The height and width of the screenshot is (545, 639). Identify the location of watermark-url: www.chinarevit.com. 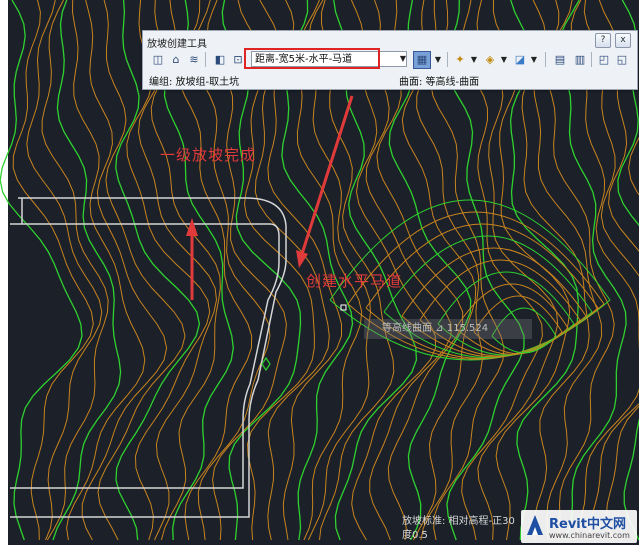
(589, 535).